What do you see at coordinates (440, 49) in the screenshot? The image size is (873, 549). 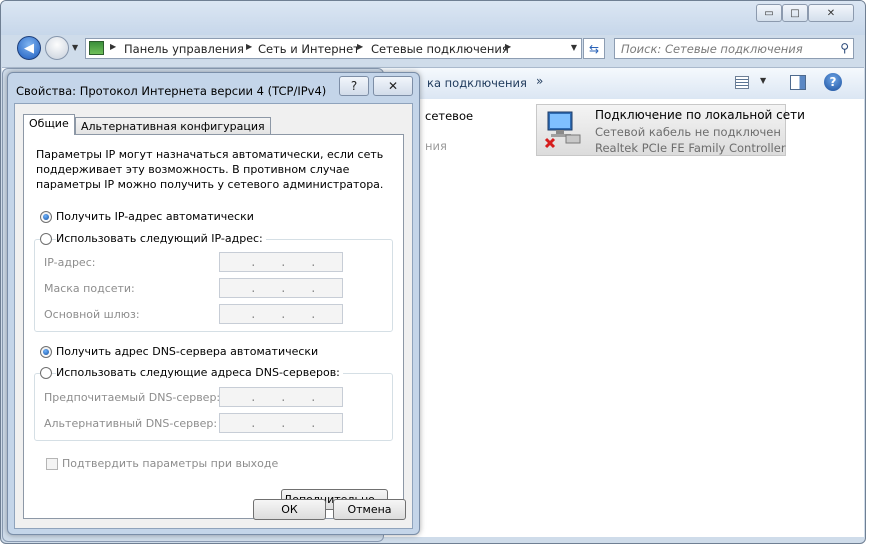 I see `breadcrumb-network-connections: Сетевые подключения` at bounding box center [440, 49].